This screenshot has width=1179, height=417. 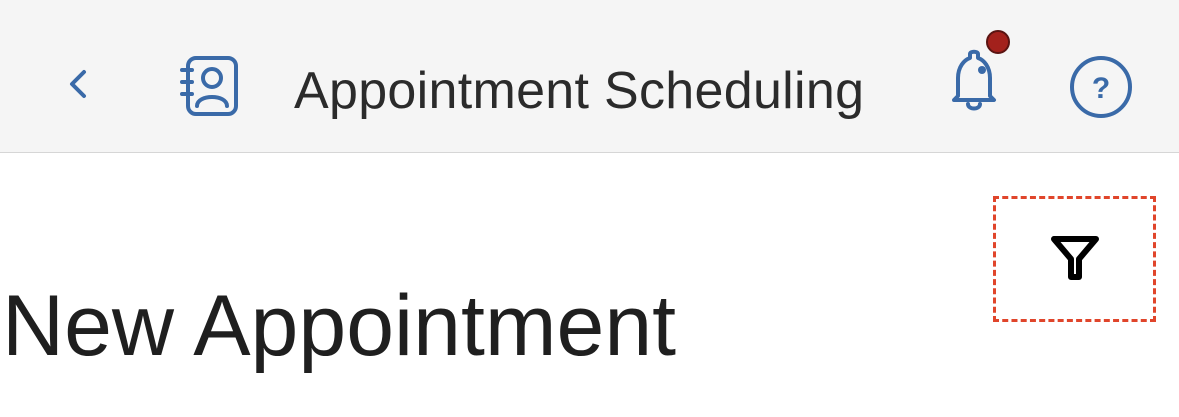 I want to click on header-title: Appointment Scheduling, so click(x=579, y=91).